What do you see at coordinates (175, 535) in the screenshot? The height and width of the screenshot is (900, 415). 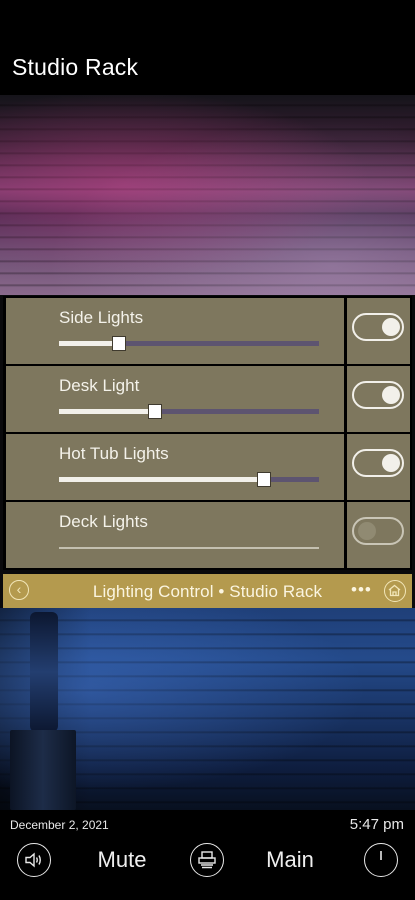 I see `light-cell: Deck Lights` at bounding box center [175, 535].